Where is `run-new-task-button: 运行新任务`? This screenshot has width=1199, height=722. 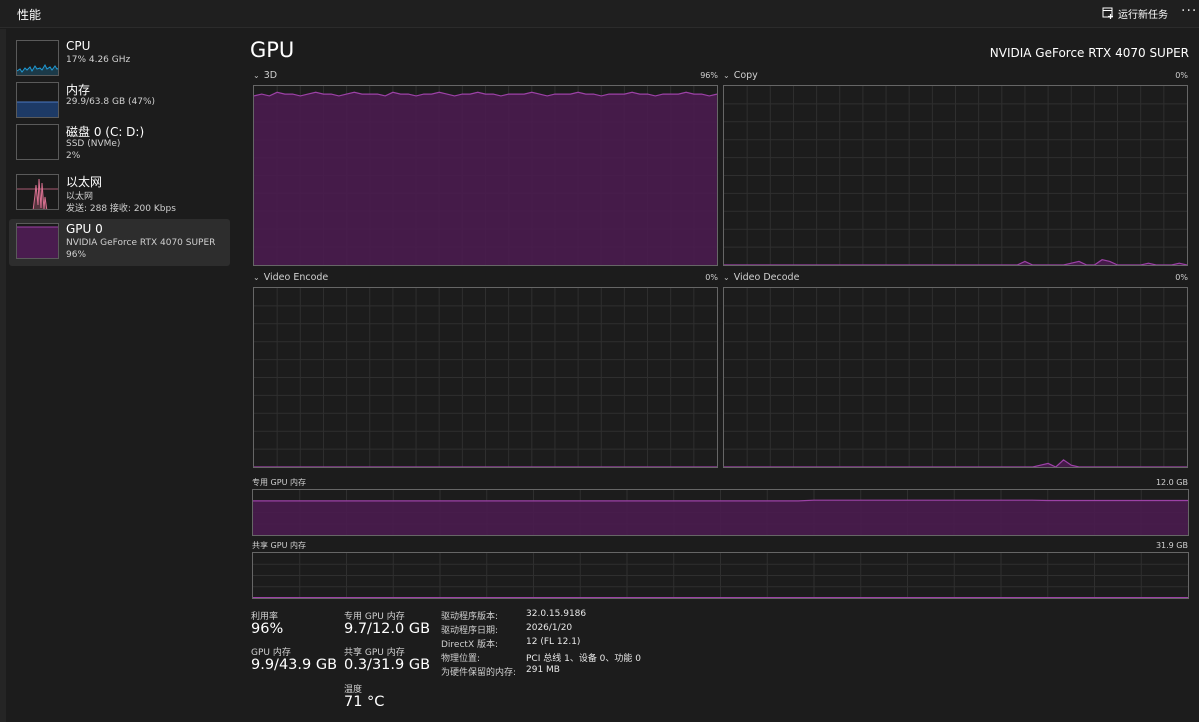 run-new-task-button: 运行新任务 is located at coordinates (1135, 13).